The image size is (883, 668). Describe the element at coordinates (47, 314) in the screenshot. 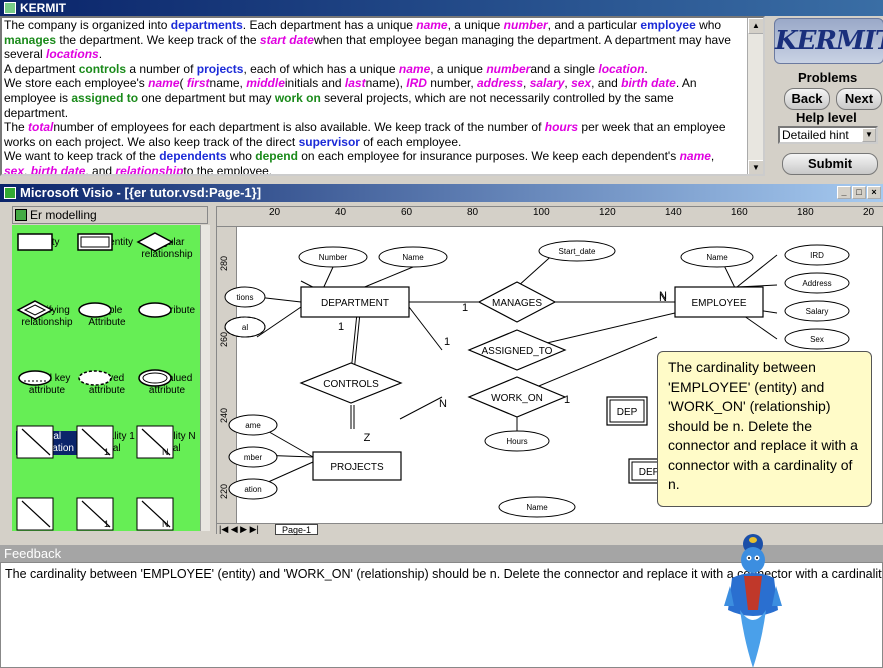

I see `stencil-identifying-relationship: Identifying relationship` at that location.